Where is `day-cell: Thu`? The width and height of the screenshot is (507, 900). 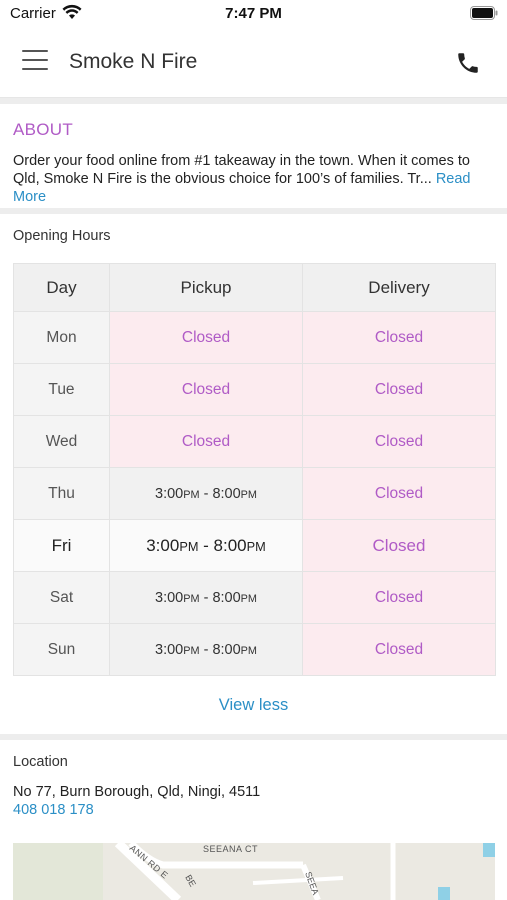 day-cell: Thu is located at coordinates (61, 493).